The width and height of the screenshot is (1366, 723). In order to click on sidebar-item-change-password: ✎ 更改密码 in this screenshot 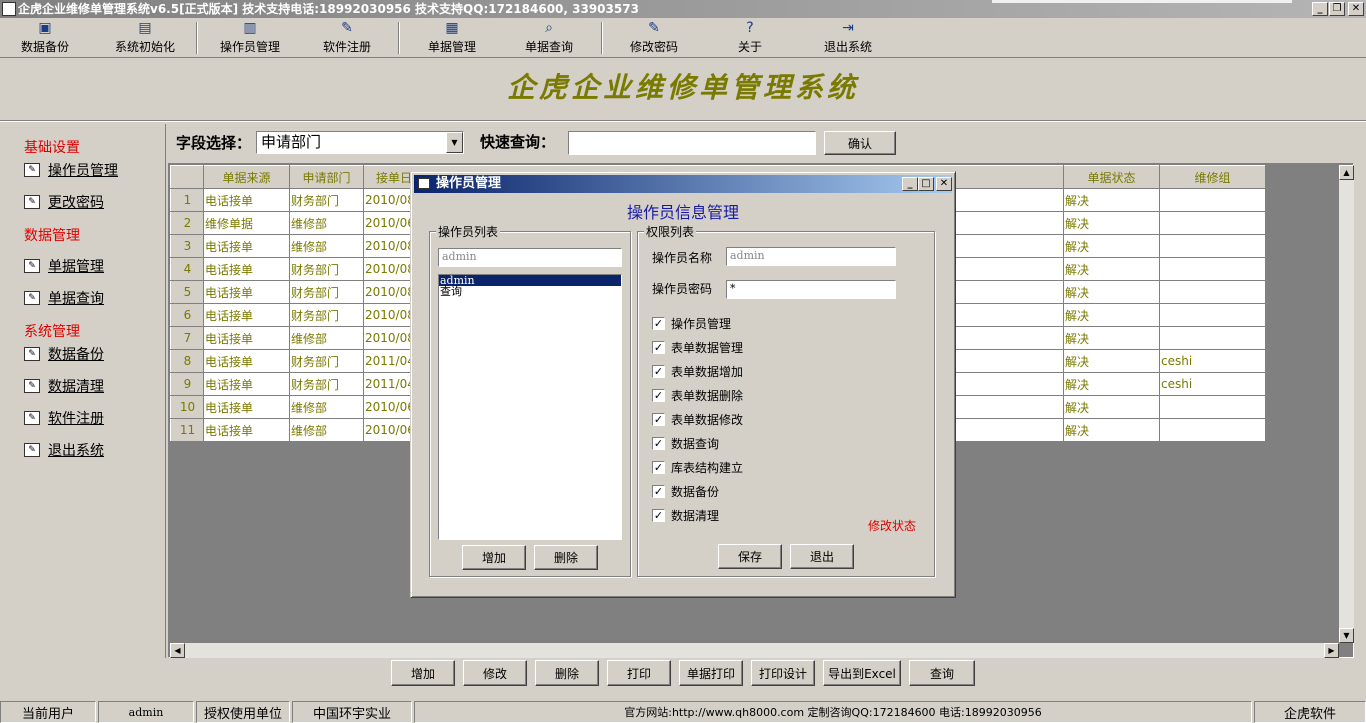, I will do `click(64, 202)`.